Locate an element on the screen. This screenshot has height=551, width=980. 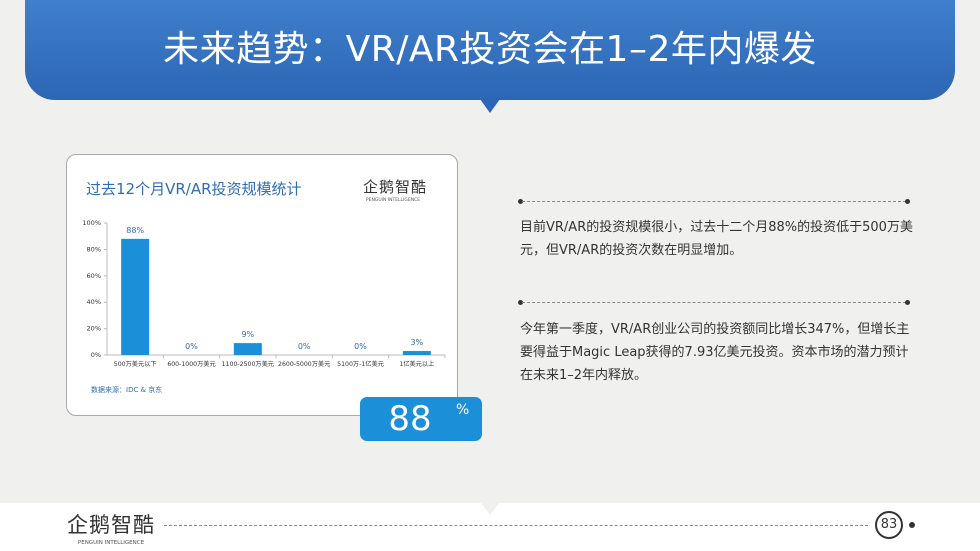
footer-brand-sub: PENGUIN INTELLIGENCE is located at coordinates (111, 543).